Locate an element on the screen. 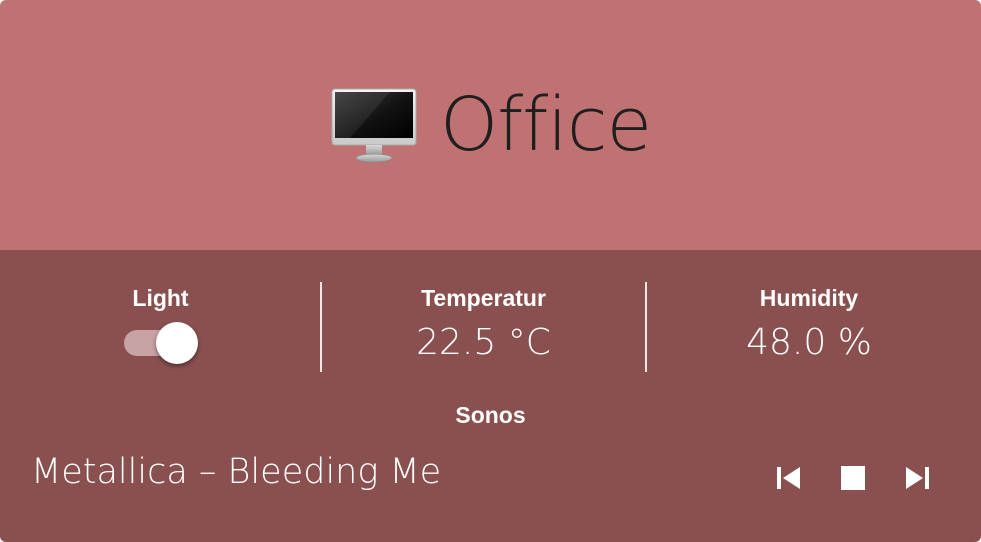  skip-previous-icon is located at coordinates (788, 478).